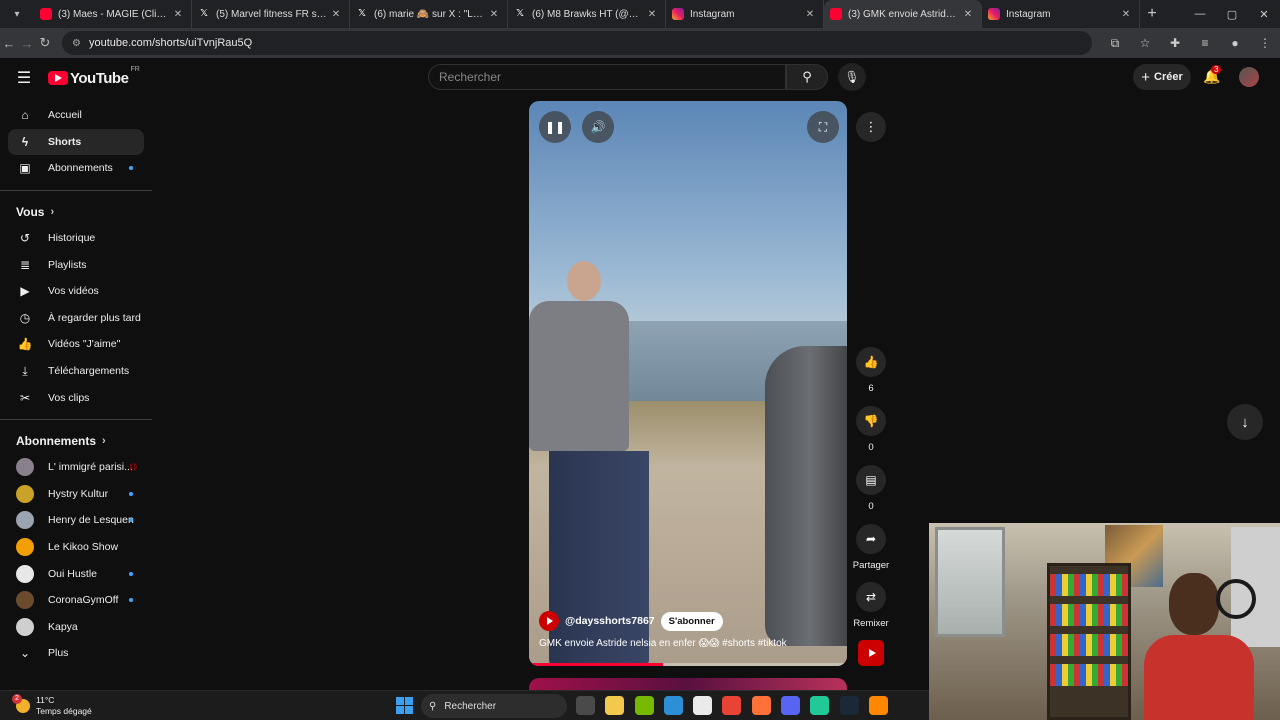  Describe the element at coordinates (673, 705) in the screenshot. I see `edge-icon` at that location.